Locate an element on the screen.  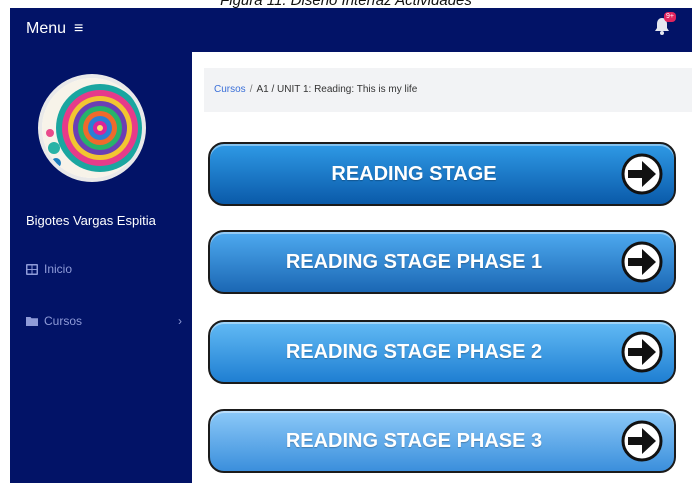
reading-stage-phase-2-button: READING STAGE PHASE 2 is located at coordinates (442, 352).